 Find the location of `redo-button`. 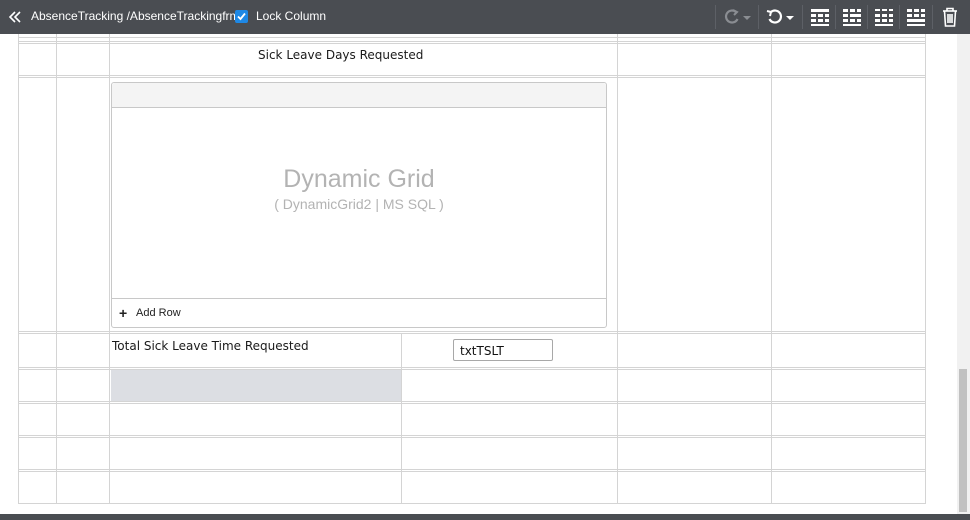

redo-button is located at coordinates (738, 17).